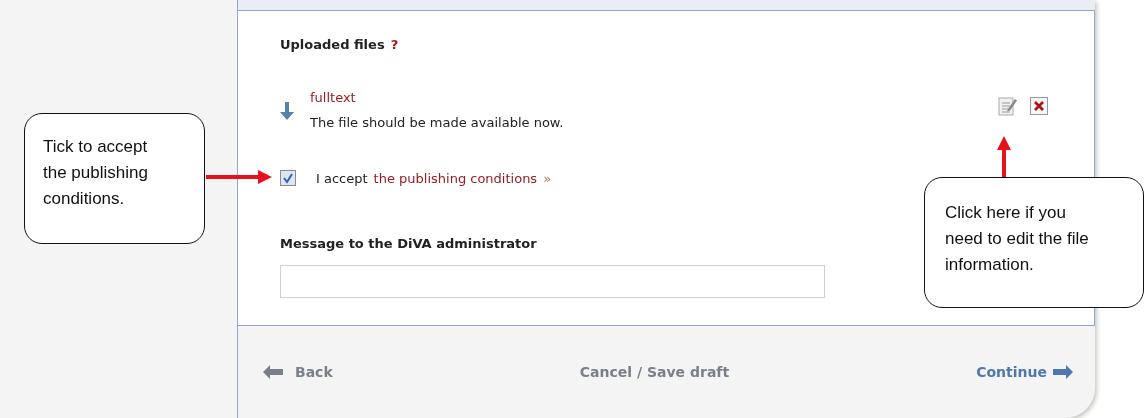 The image size is (1144, 418). I want to click on continue-button: Continue, so click(1024, 372).